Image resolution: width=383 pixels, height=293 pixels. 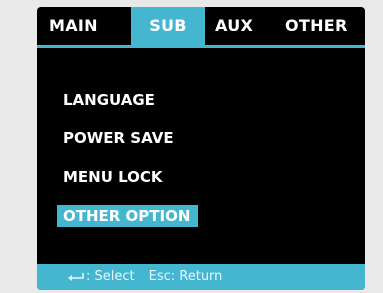 I want to click on tab-main: MAIN, so click(x=88, y=26).